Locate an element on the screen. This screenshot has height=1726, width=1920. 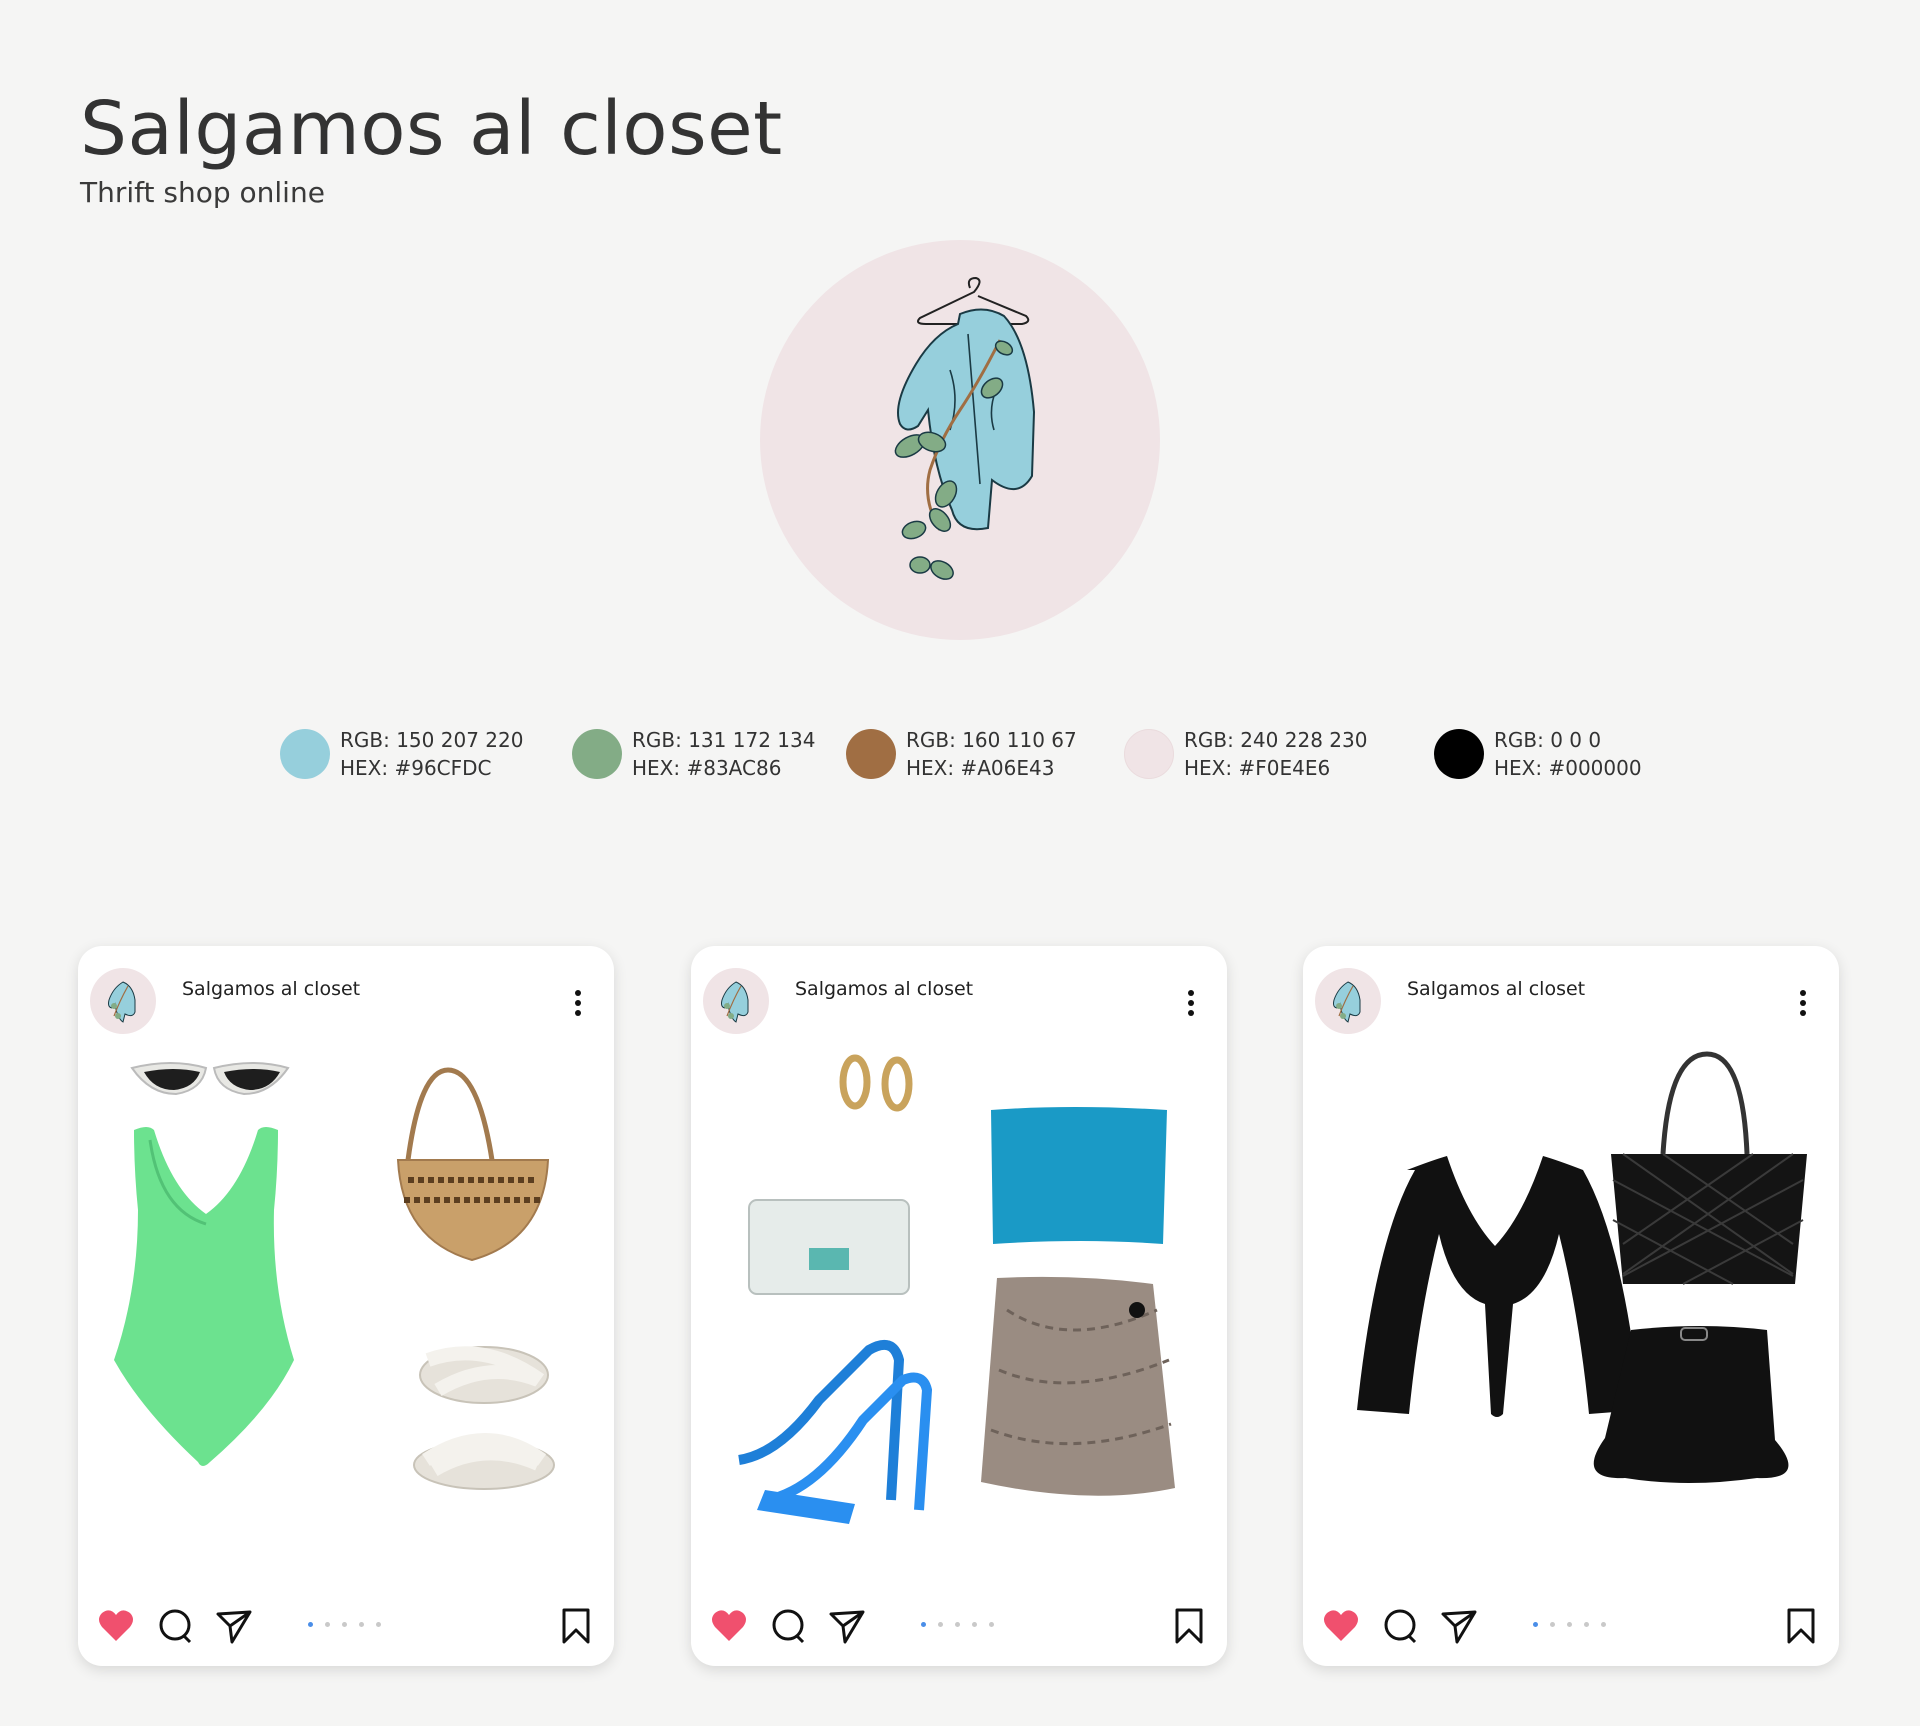
hex-label: HEX: #A06E43 is located at coordinates (980, 768).